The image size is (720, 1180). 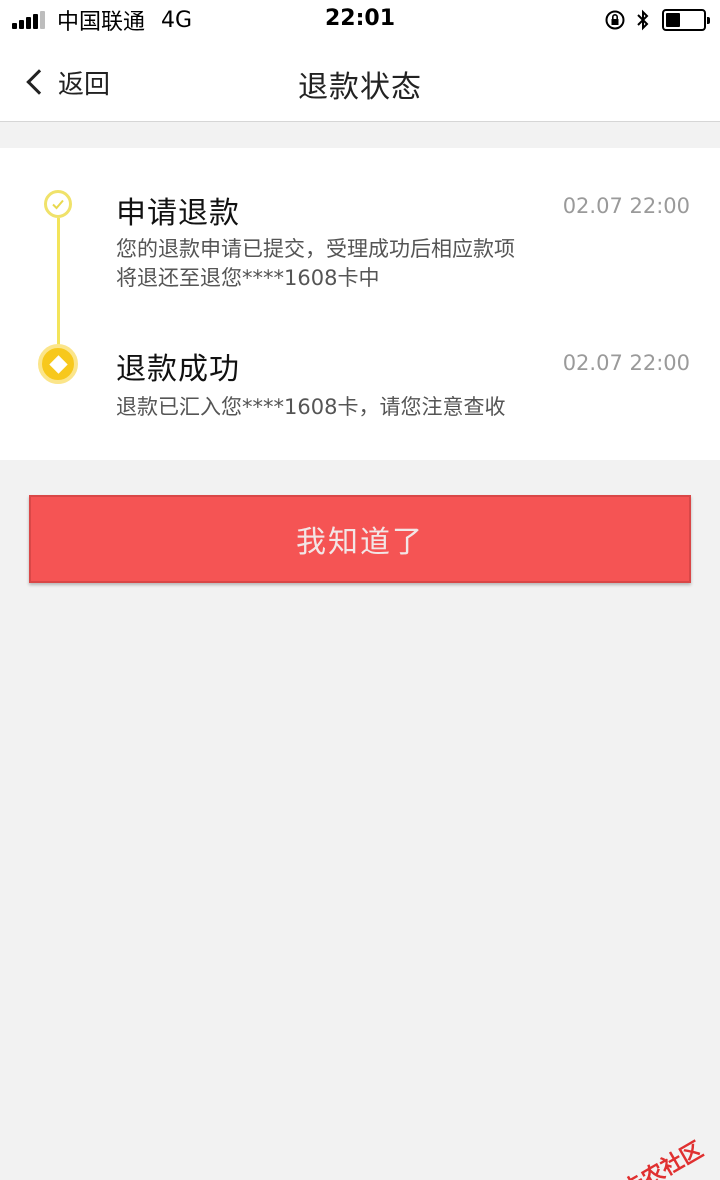 I want to click on watermark-text: 卡农社区, so click(x=663, y=1158).